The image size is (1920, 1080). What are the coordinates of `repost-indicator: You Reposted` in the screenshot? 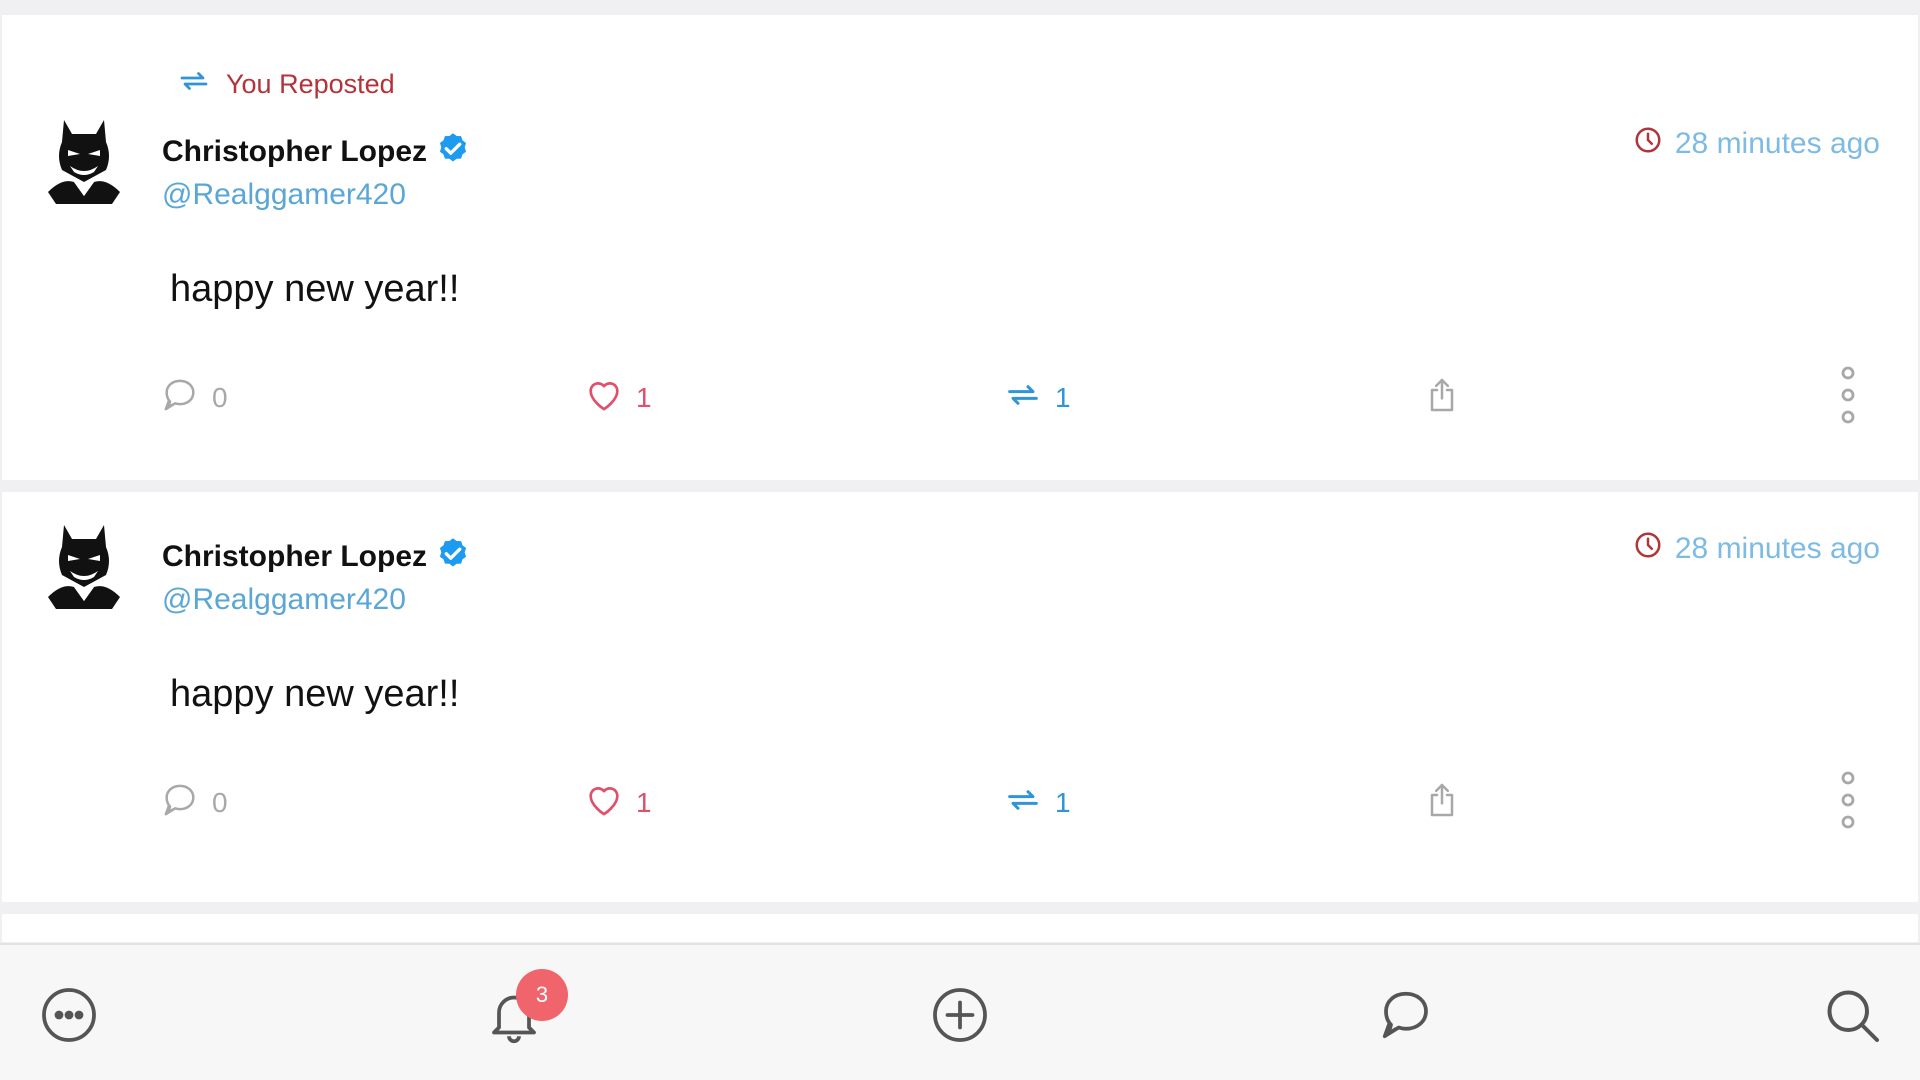 It's located at (285, 84).